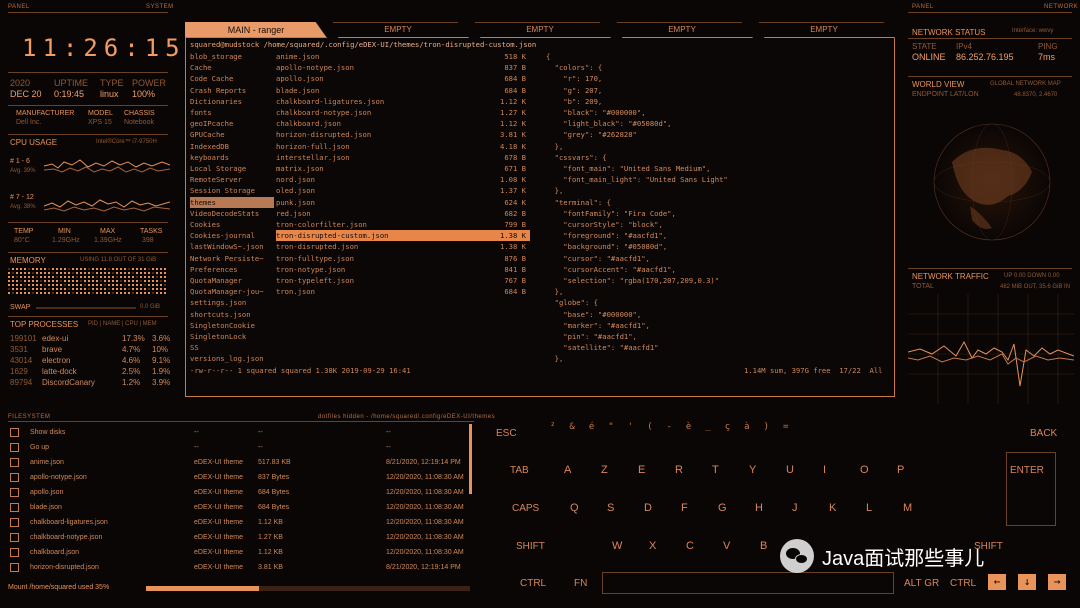 The width and height of the screenshot is (1080, 608). What do you see at coordinates (232, 280) in the screenshot?
I see `ranger-dir-item: QuotaManager` at bounding box center [232, 280].